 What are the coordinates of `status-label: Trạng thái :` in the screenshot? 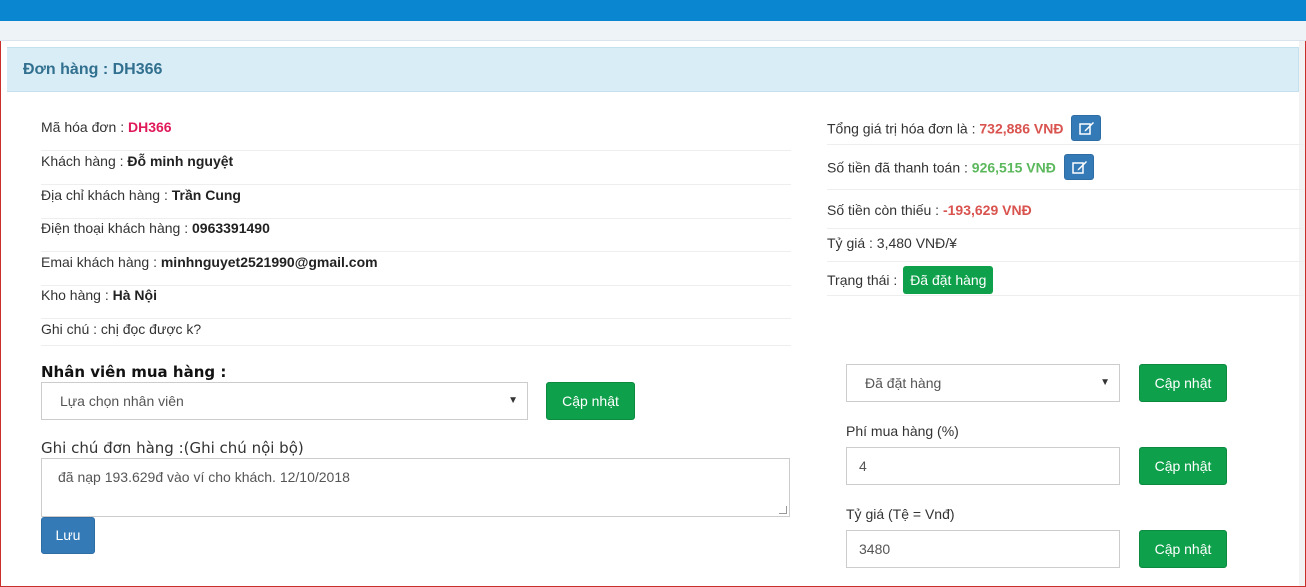 It's located at (864, 280).